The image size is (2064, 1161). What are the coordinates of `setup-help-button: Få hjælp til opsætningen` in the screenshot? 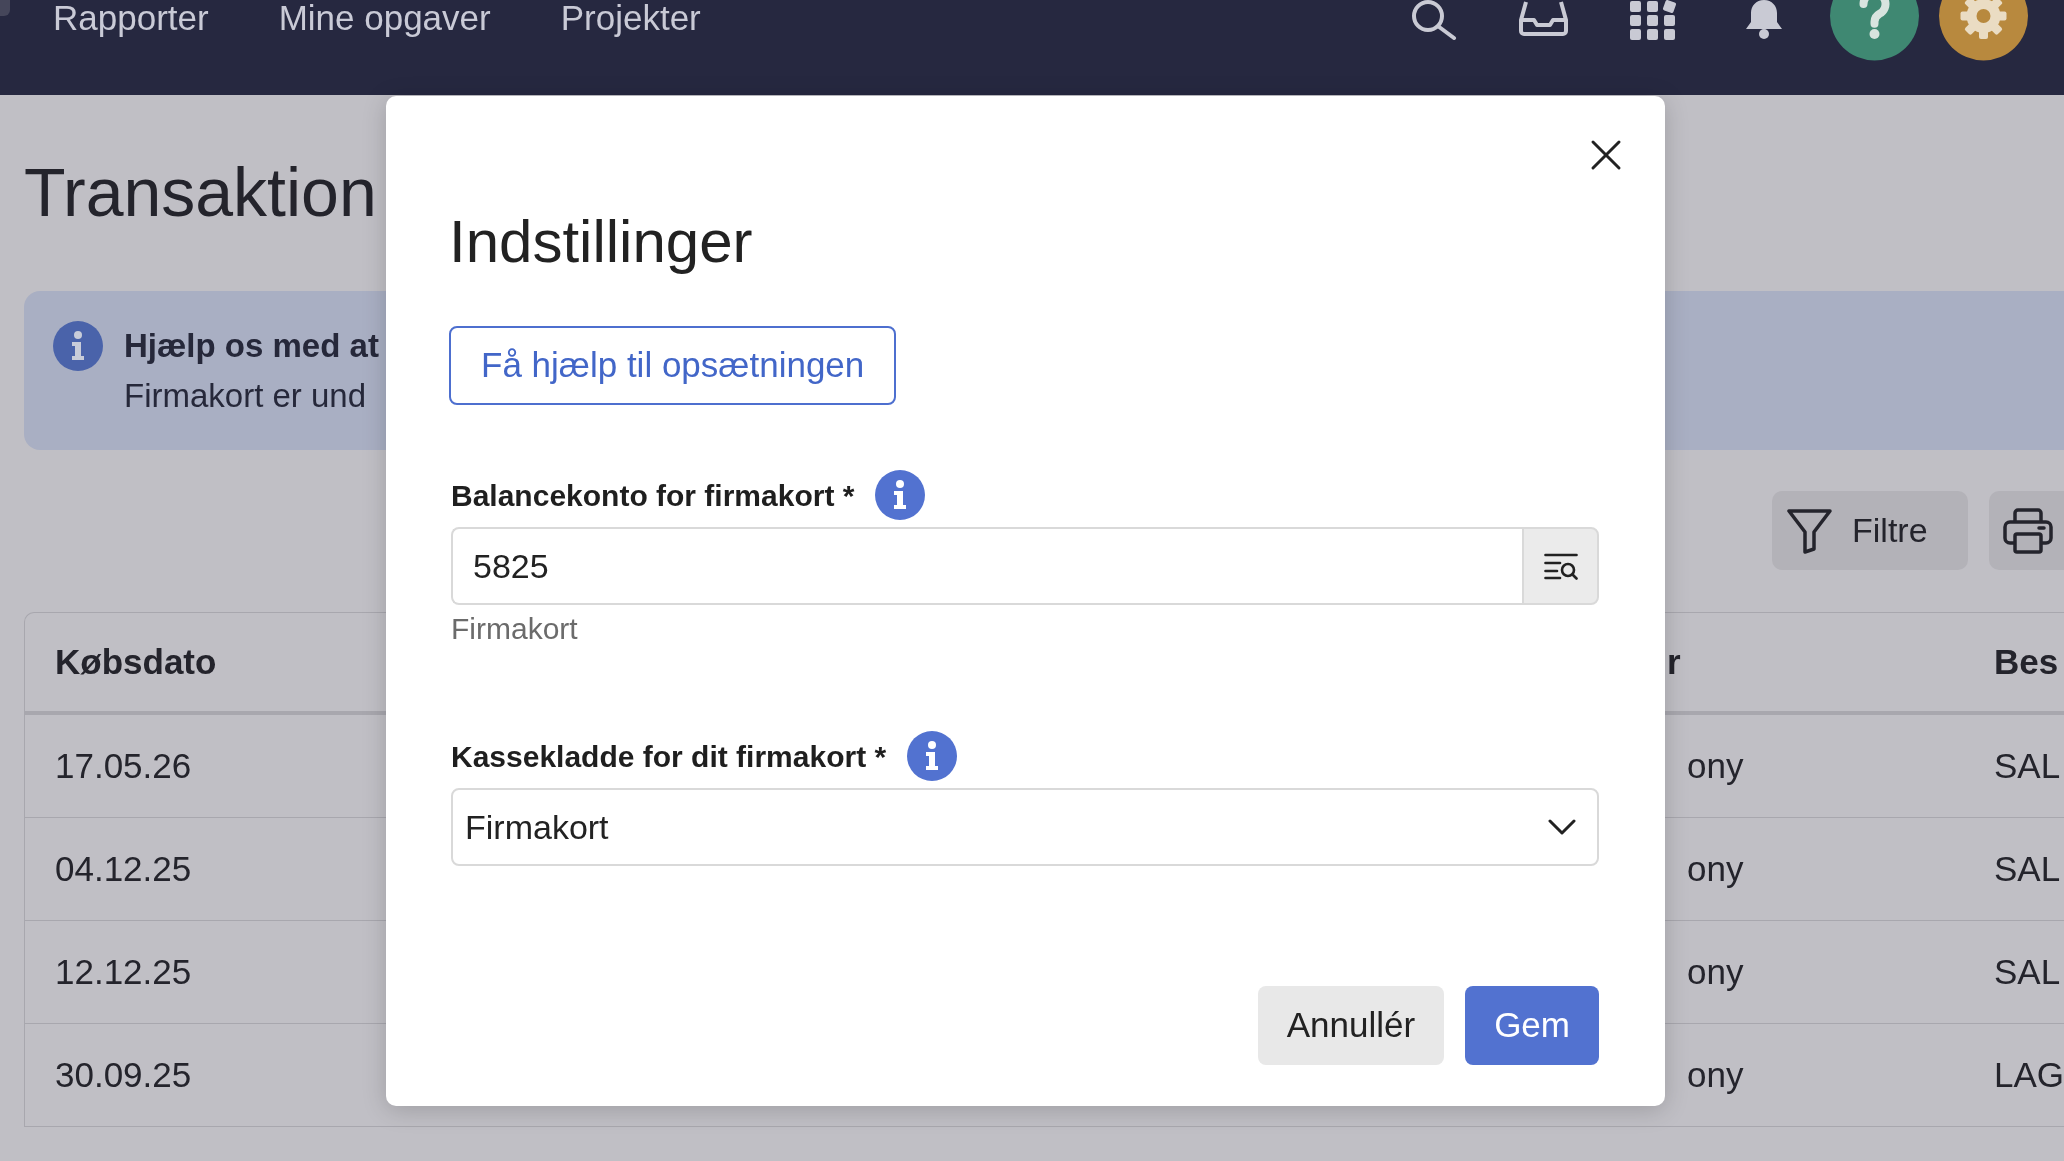 It's located at (673, 365).